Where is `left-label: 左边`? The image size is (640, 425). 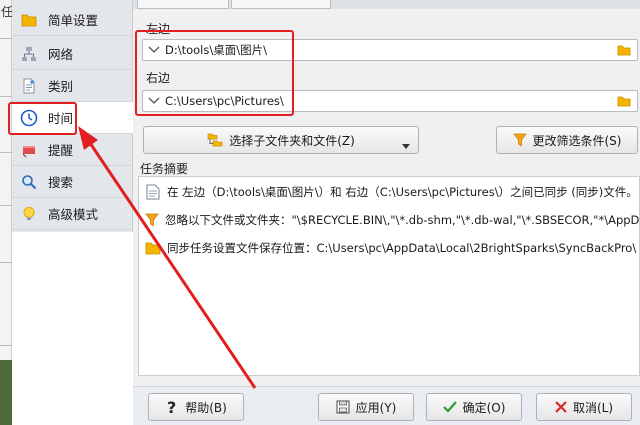 left-label: 左边 is located at coordinates (158, 29).